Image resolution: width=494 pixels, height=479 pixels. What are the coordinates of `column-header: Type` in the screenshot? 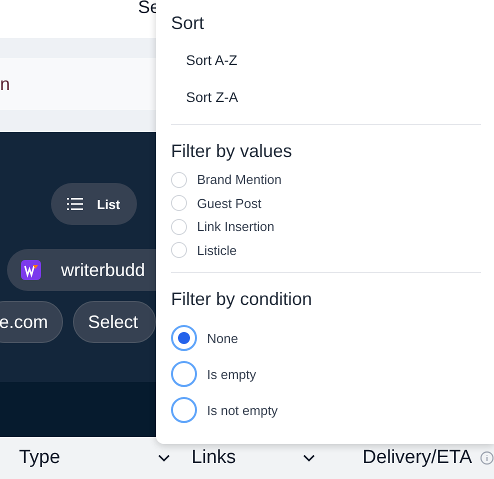 It's located at (39, 458).